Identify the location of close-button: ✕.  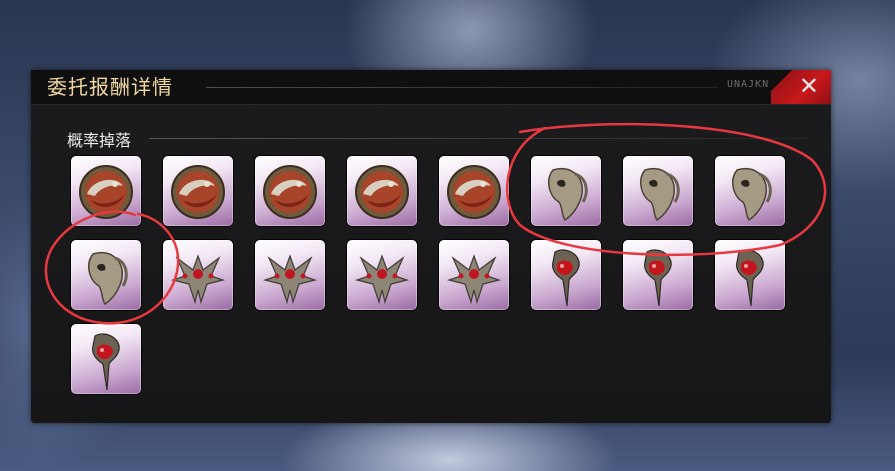
(801, 87).